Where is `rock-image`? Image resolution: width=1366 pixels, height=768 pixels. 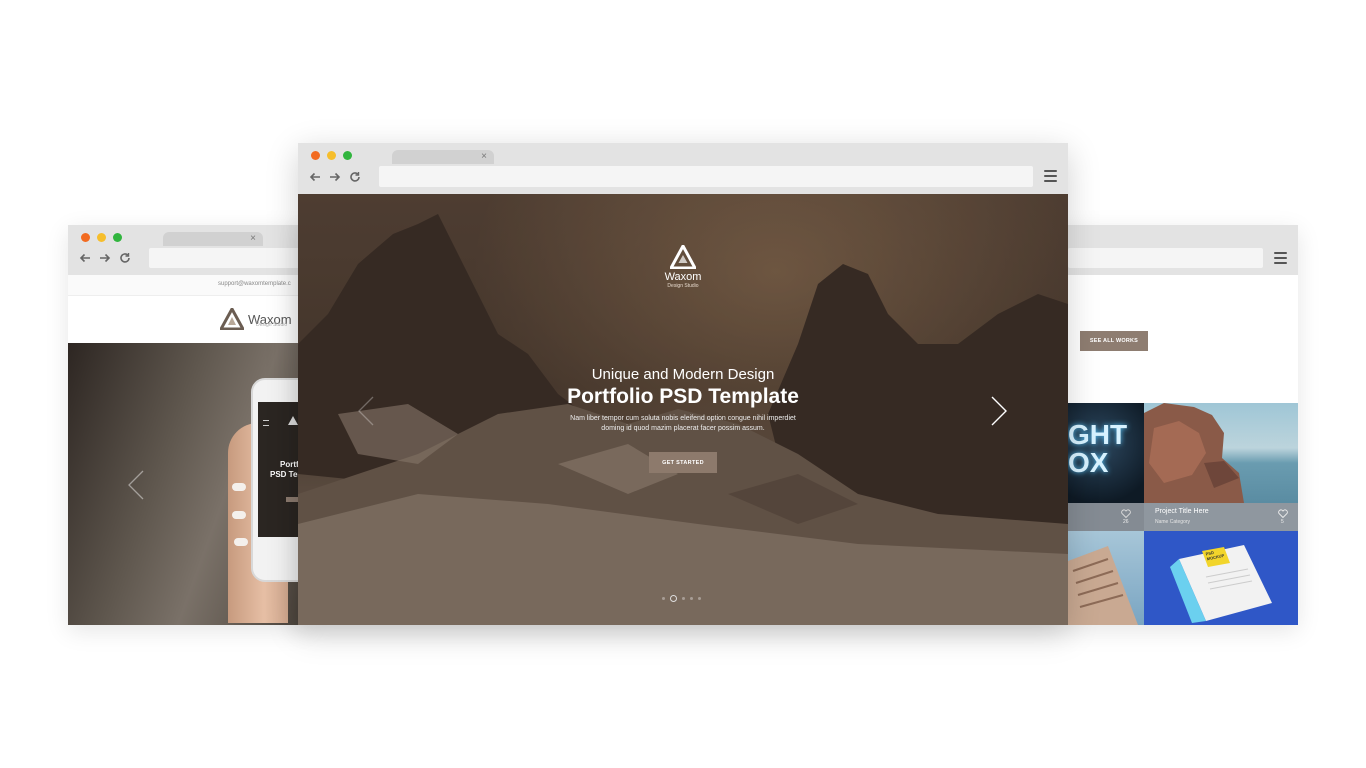
rock-image is located at coordinates (1194, 453).